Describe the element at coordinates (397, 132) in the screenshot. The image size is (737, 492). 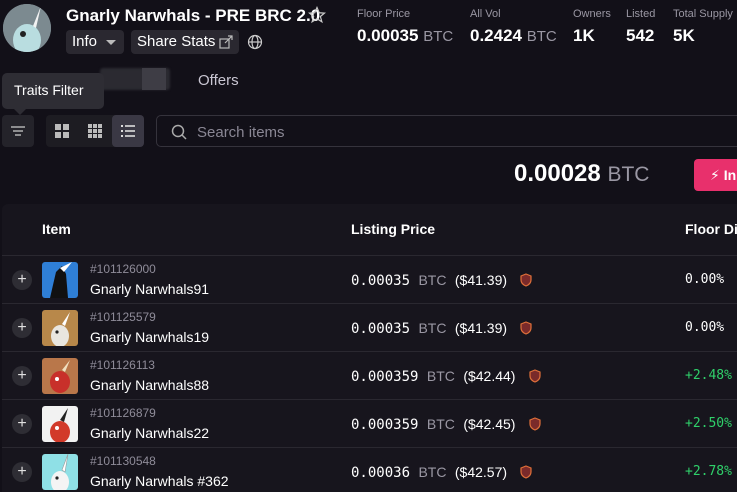
I see `search-input` at that location.